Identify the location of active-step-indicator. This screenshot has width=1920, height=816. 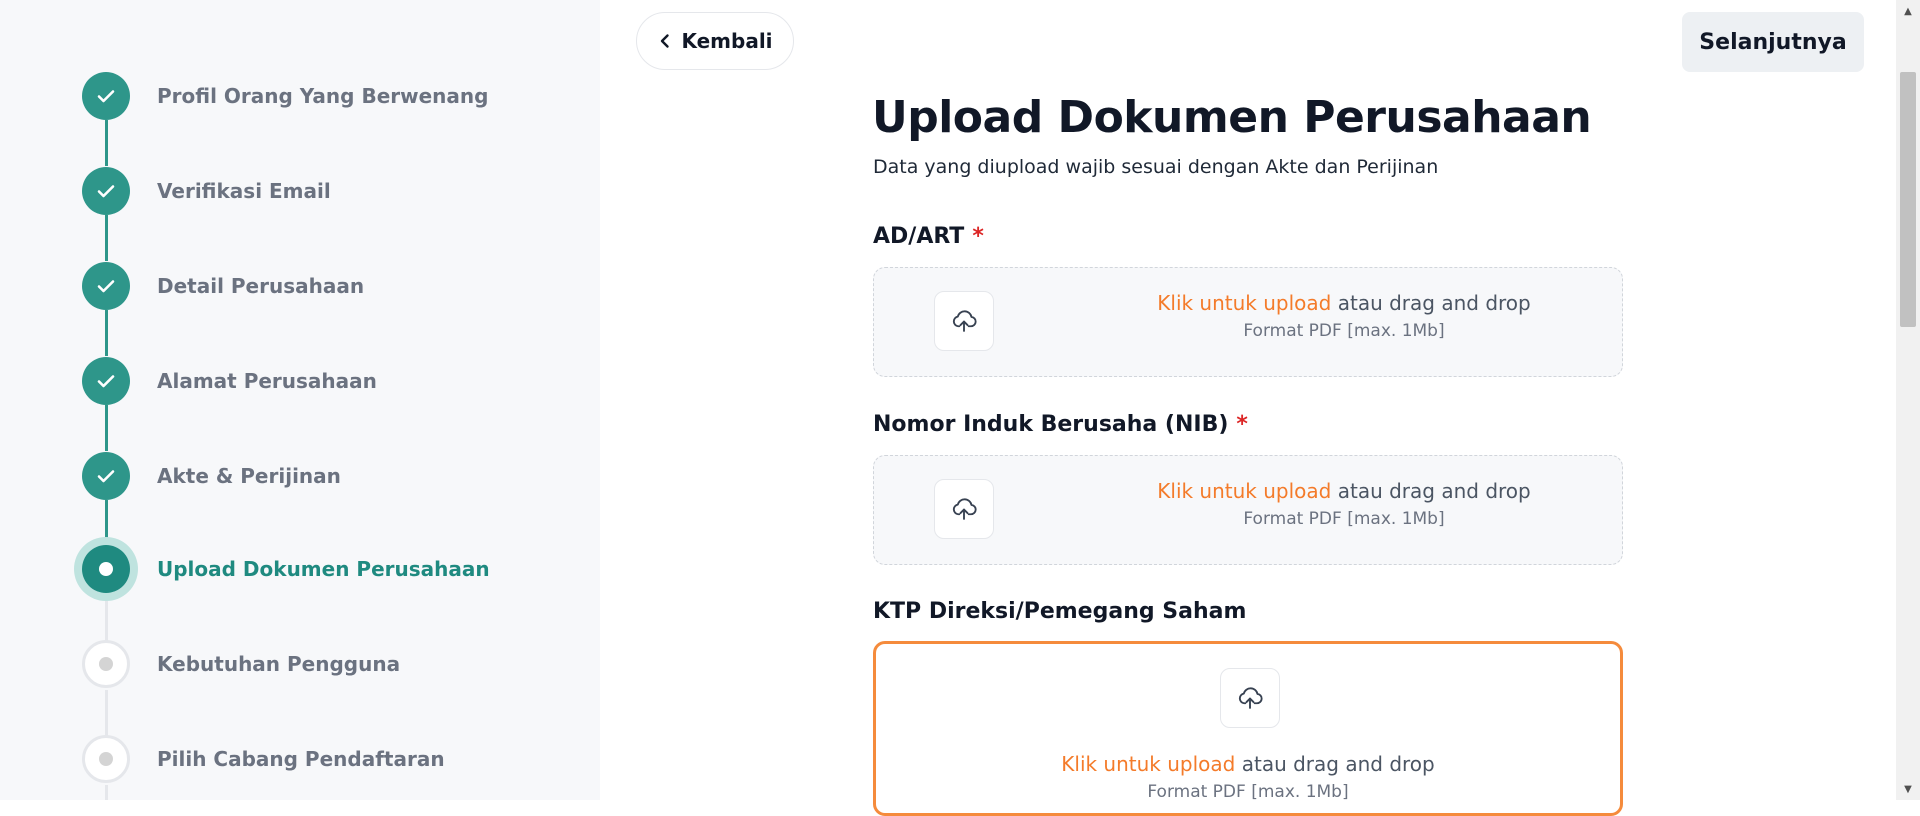
(106, 569).